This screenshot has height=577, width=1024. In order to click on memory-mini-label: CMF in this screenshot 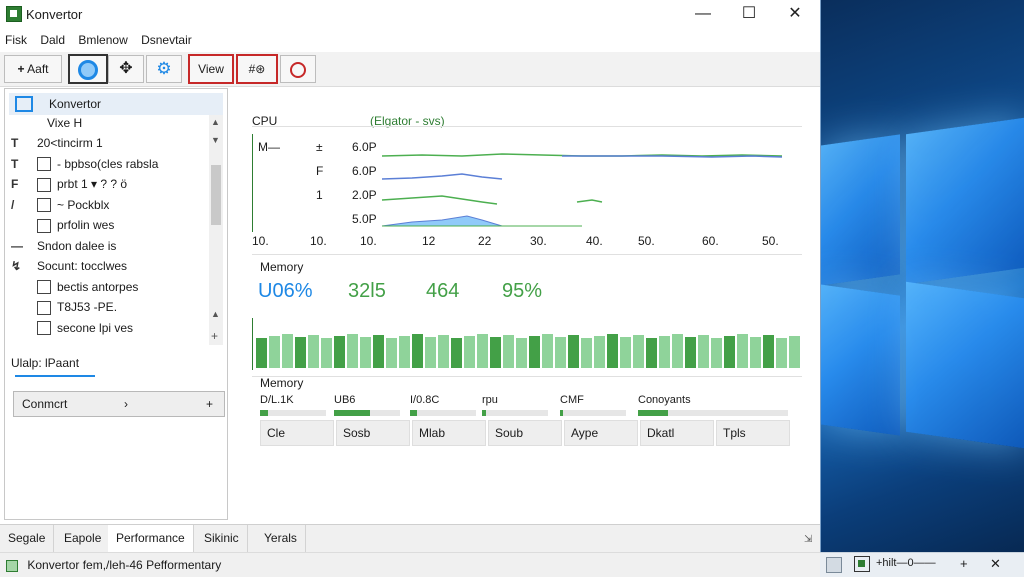, I will do `click(572, 400)`.